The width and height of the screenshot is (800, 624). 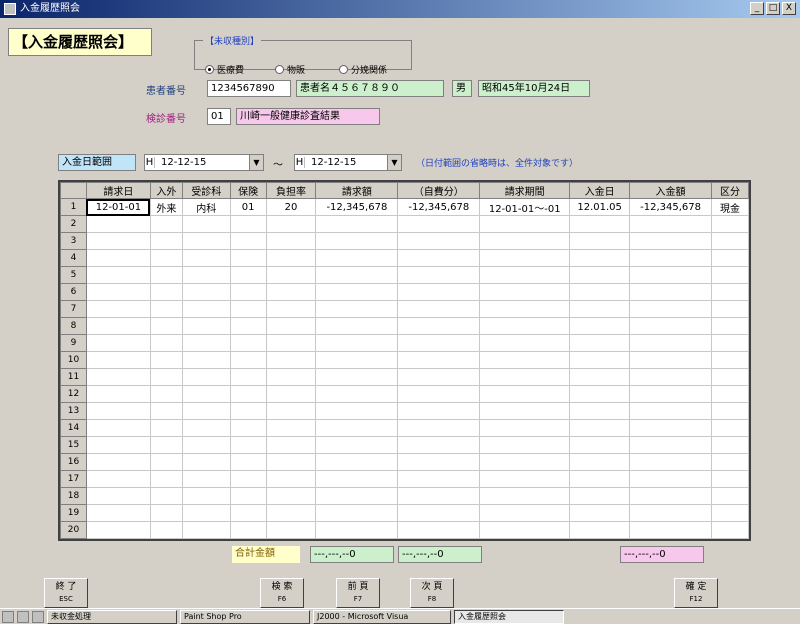 I want to click on column-header: 請求額, so click(x=357, y=190).